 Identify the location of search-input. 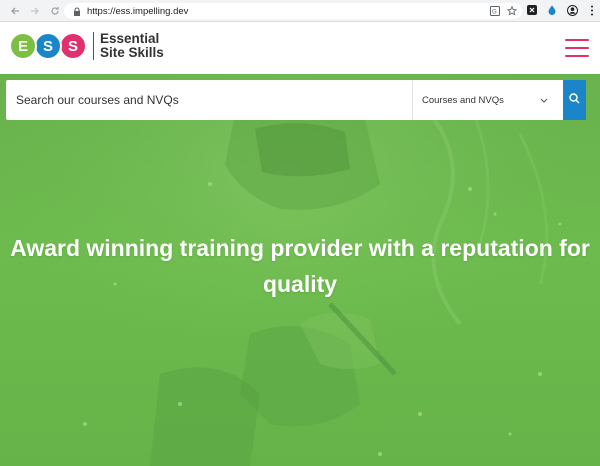
(209, 100).